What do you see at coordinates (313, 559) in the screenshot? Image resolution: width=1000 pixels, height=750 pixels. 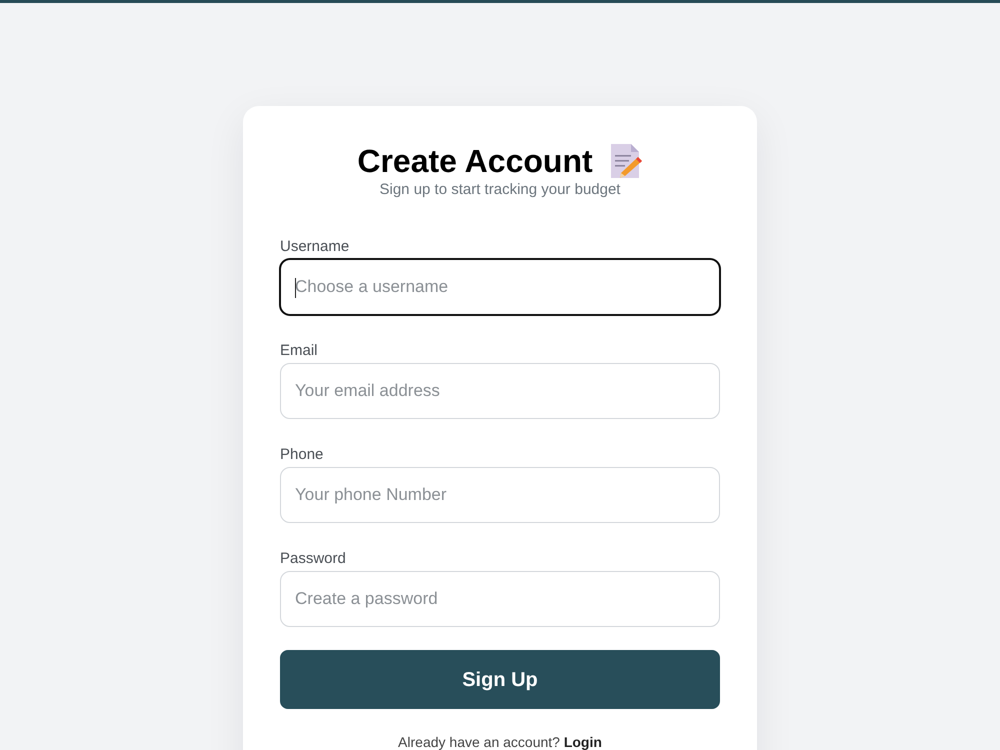 I see `field-label: Password` at bounding box center [313, 559].